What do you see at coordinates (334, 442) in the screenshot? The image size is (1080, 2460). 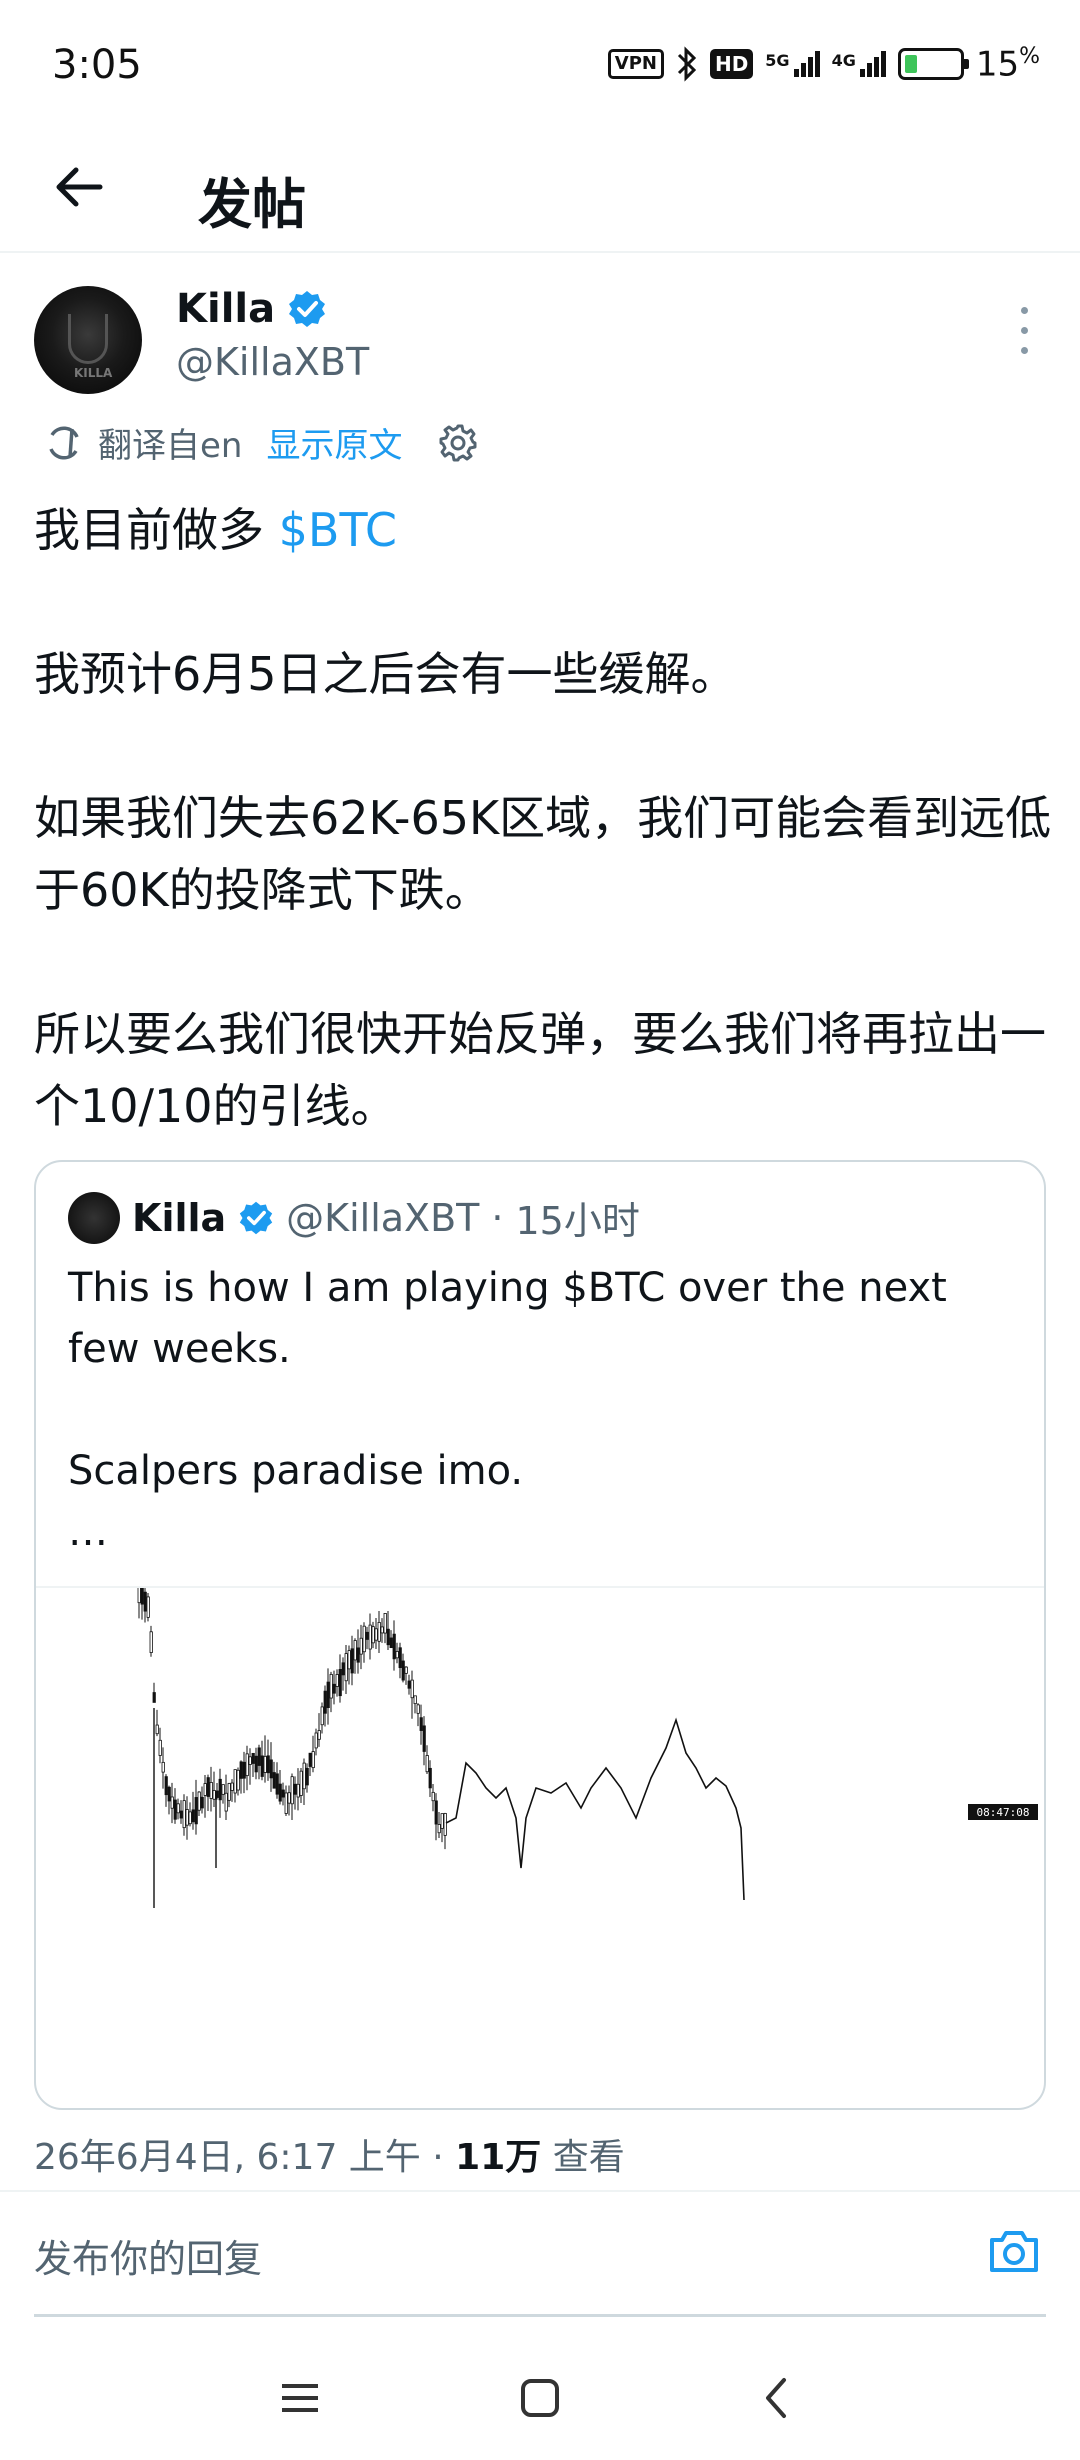 I see `show-original-link: 显示原文` at bounding box center [334, 442].